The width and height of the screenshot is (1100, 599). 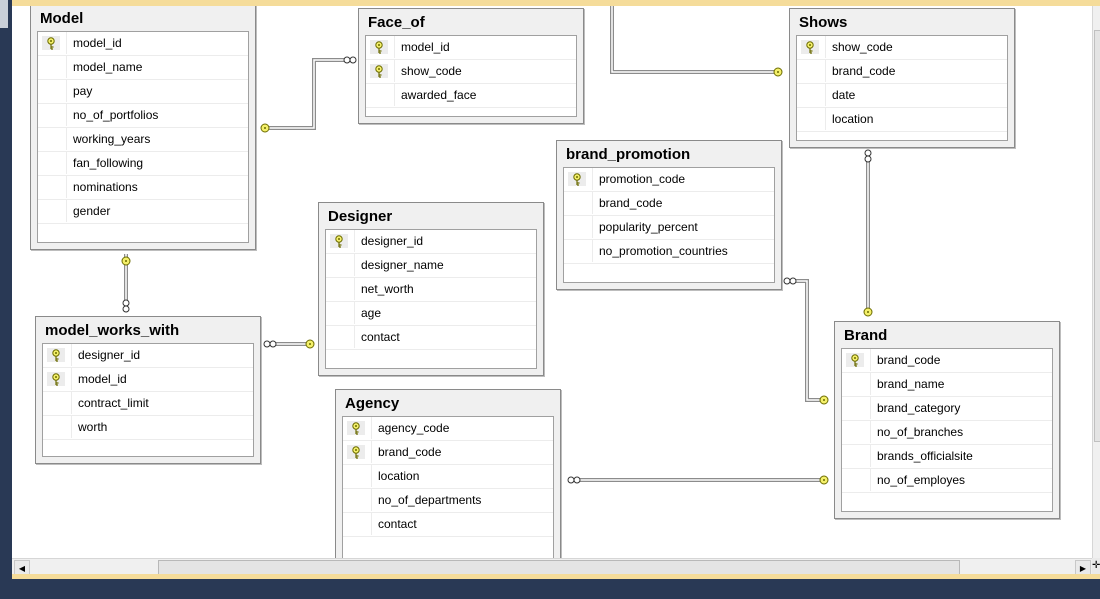 What do you see at coordinates (143, 140) in the screenshot?
I see `column-row: working_years` at bounding box center [143, 140].